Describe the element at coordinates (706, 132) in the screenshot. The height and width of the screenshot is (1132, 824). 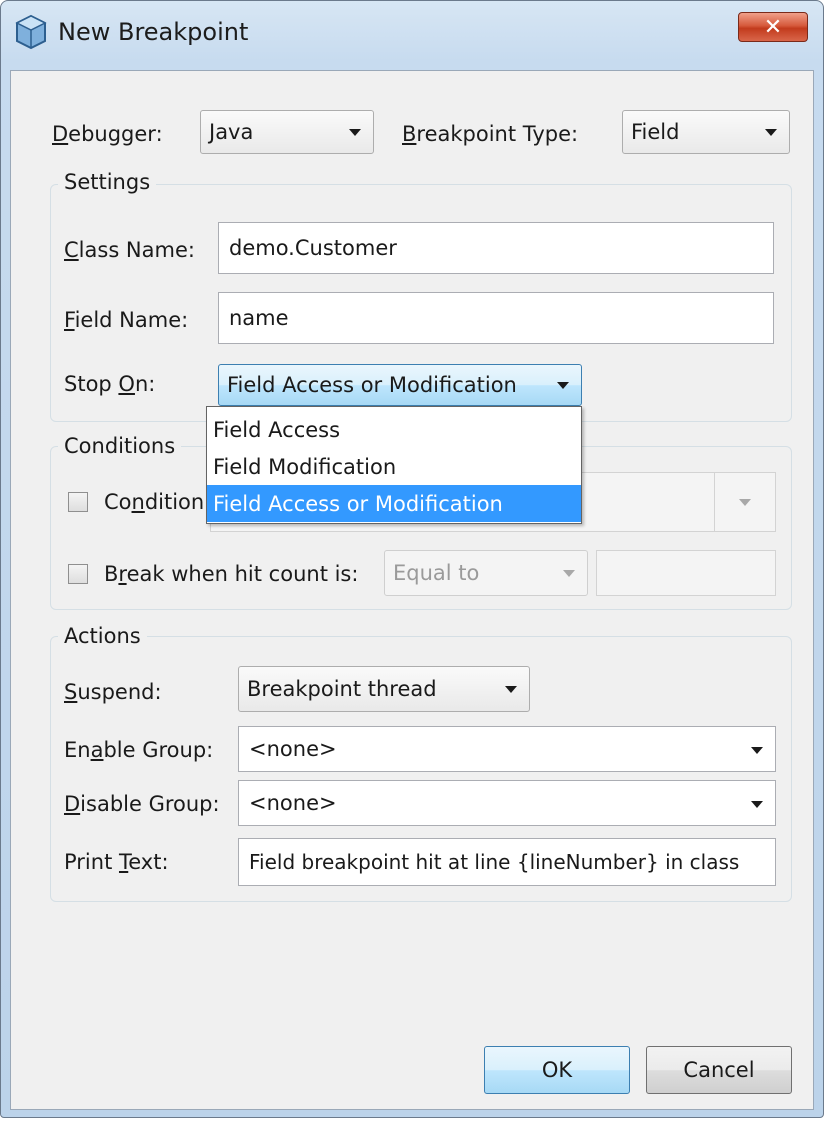
I see `breakpoint-type-select: Field` at that location.